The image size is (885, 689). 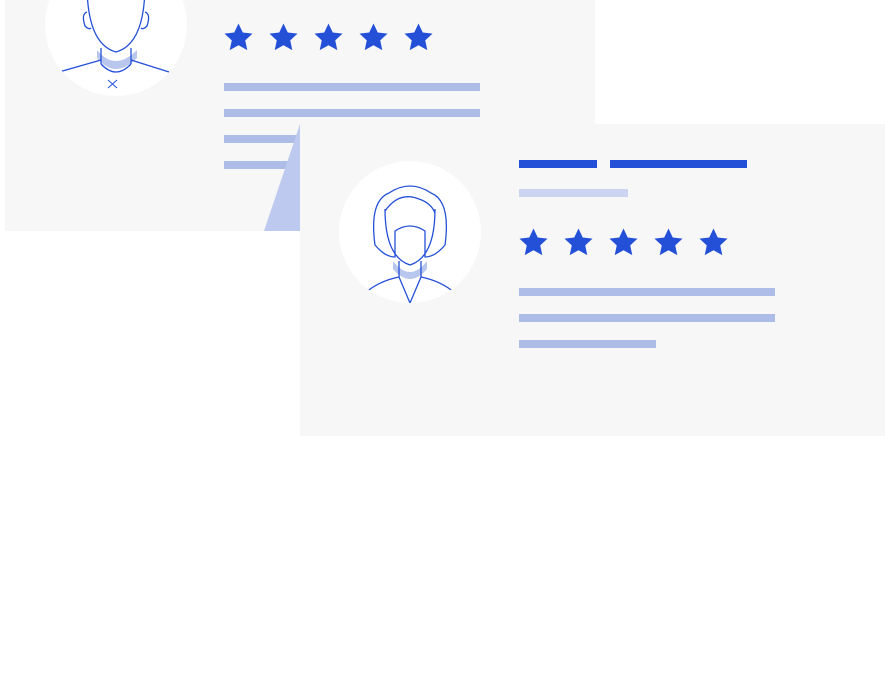 What do you see at coordinates (116, 48) in the screenshot?
I see `male-avatar-icon` at bounding box center [116, 48].